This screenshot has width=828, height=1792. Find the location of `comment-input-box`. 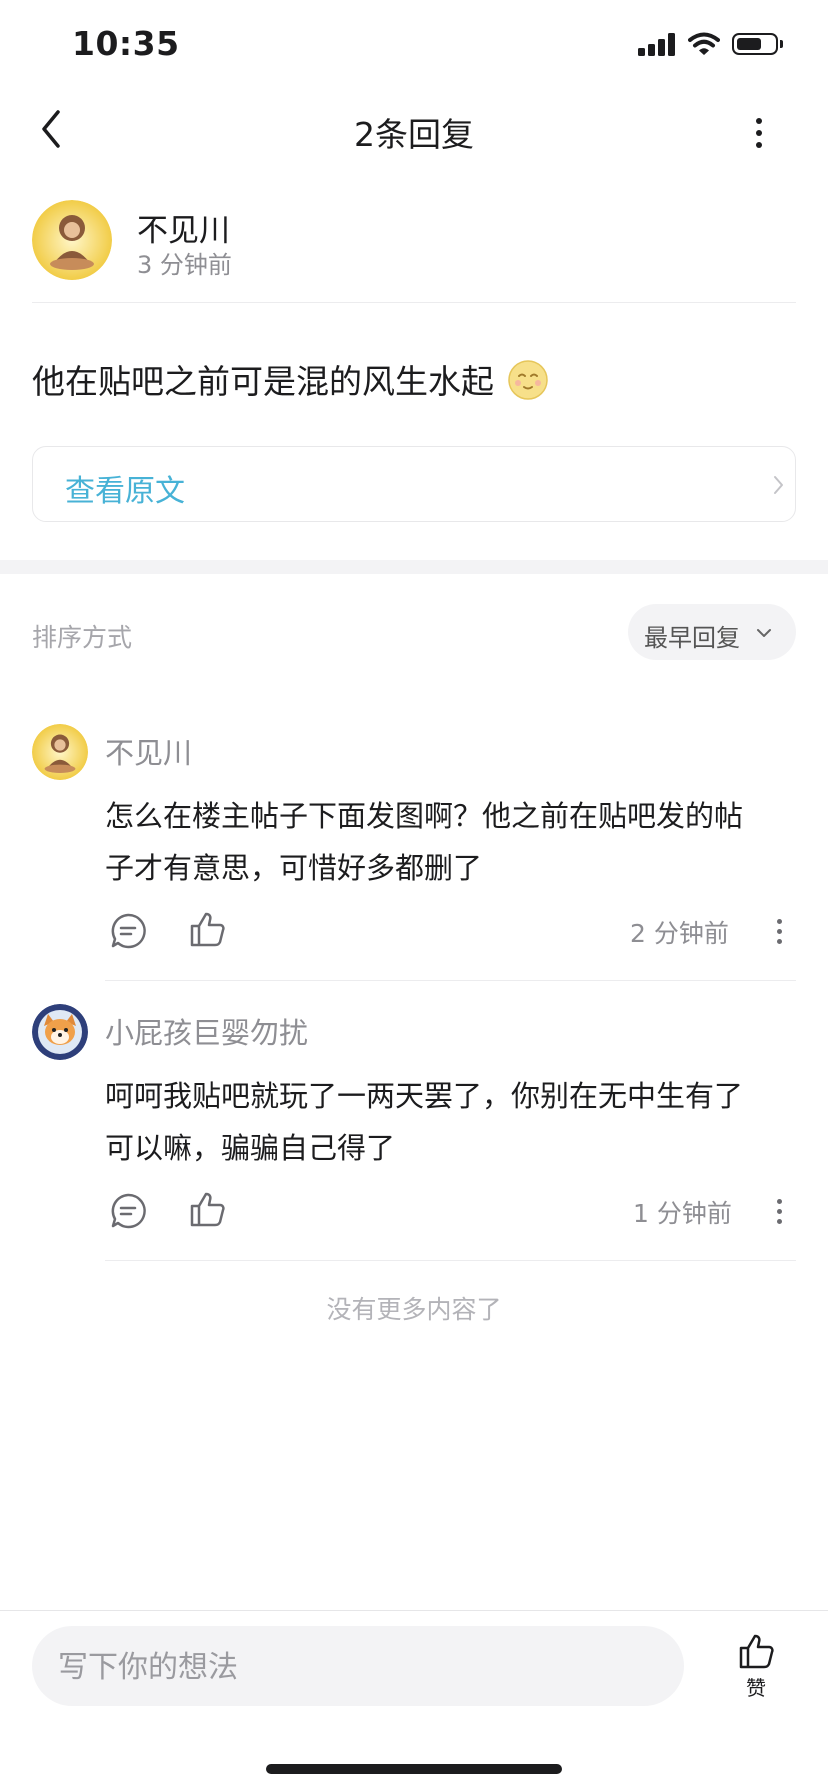

comment-input-box is located at coordinates (358, 1667).